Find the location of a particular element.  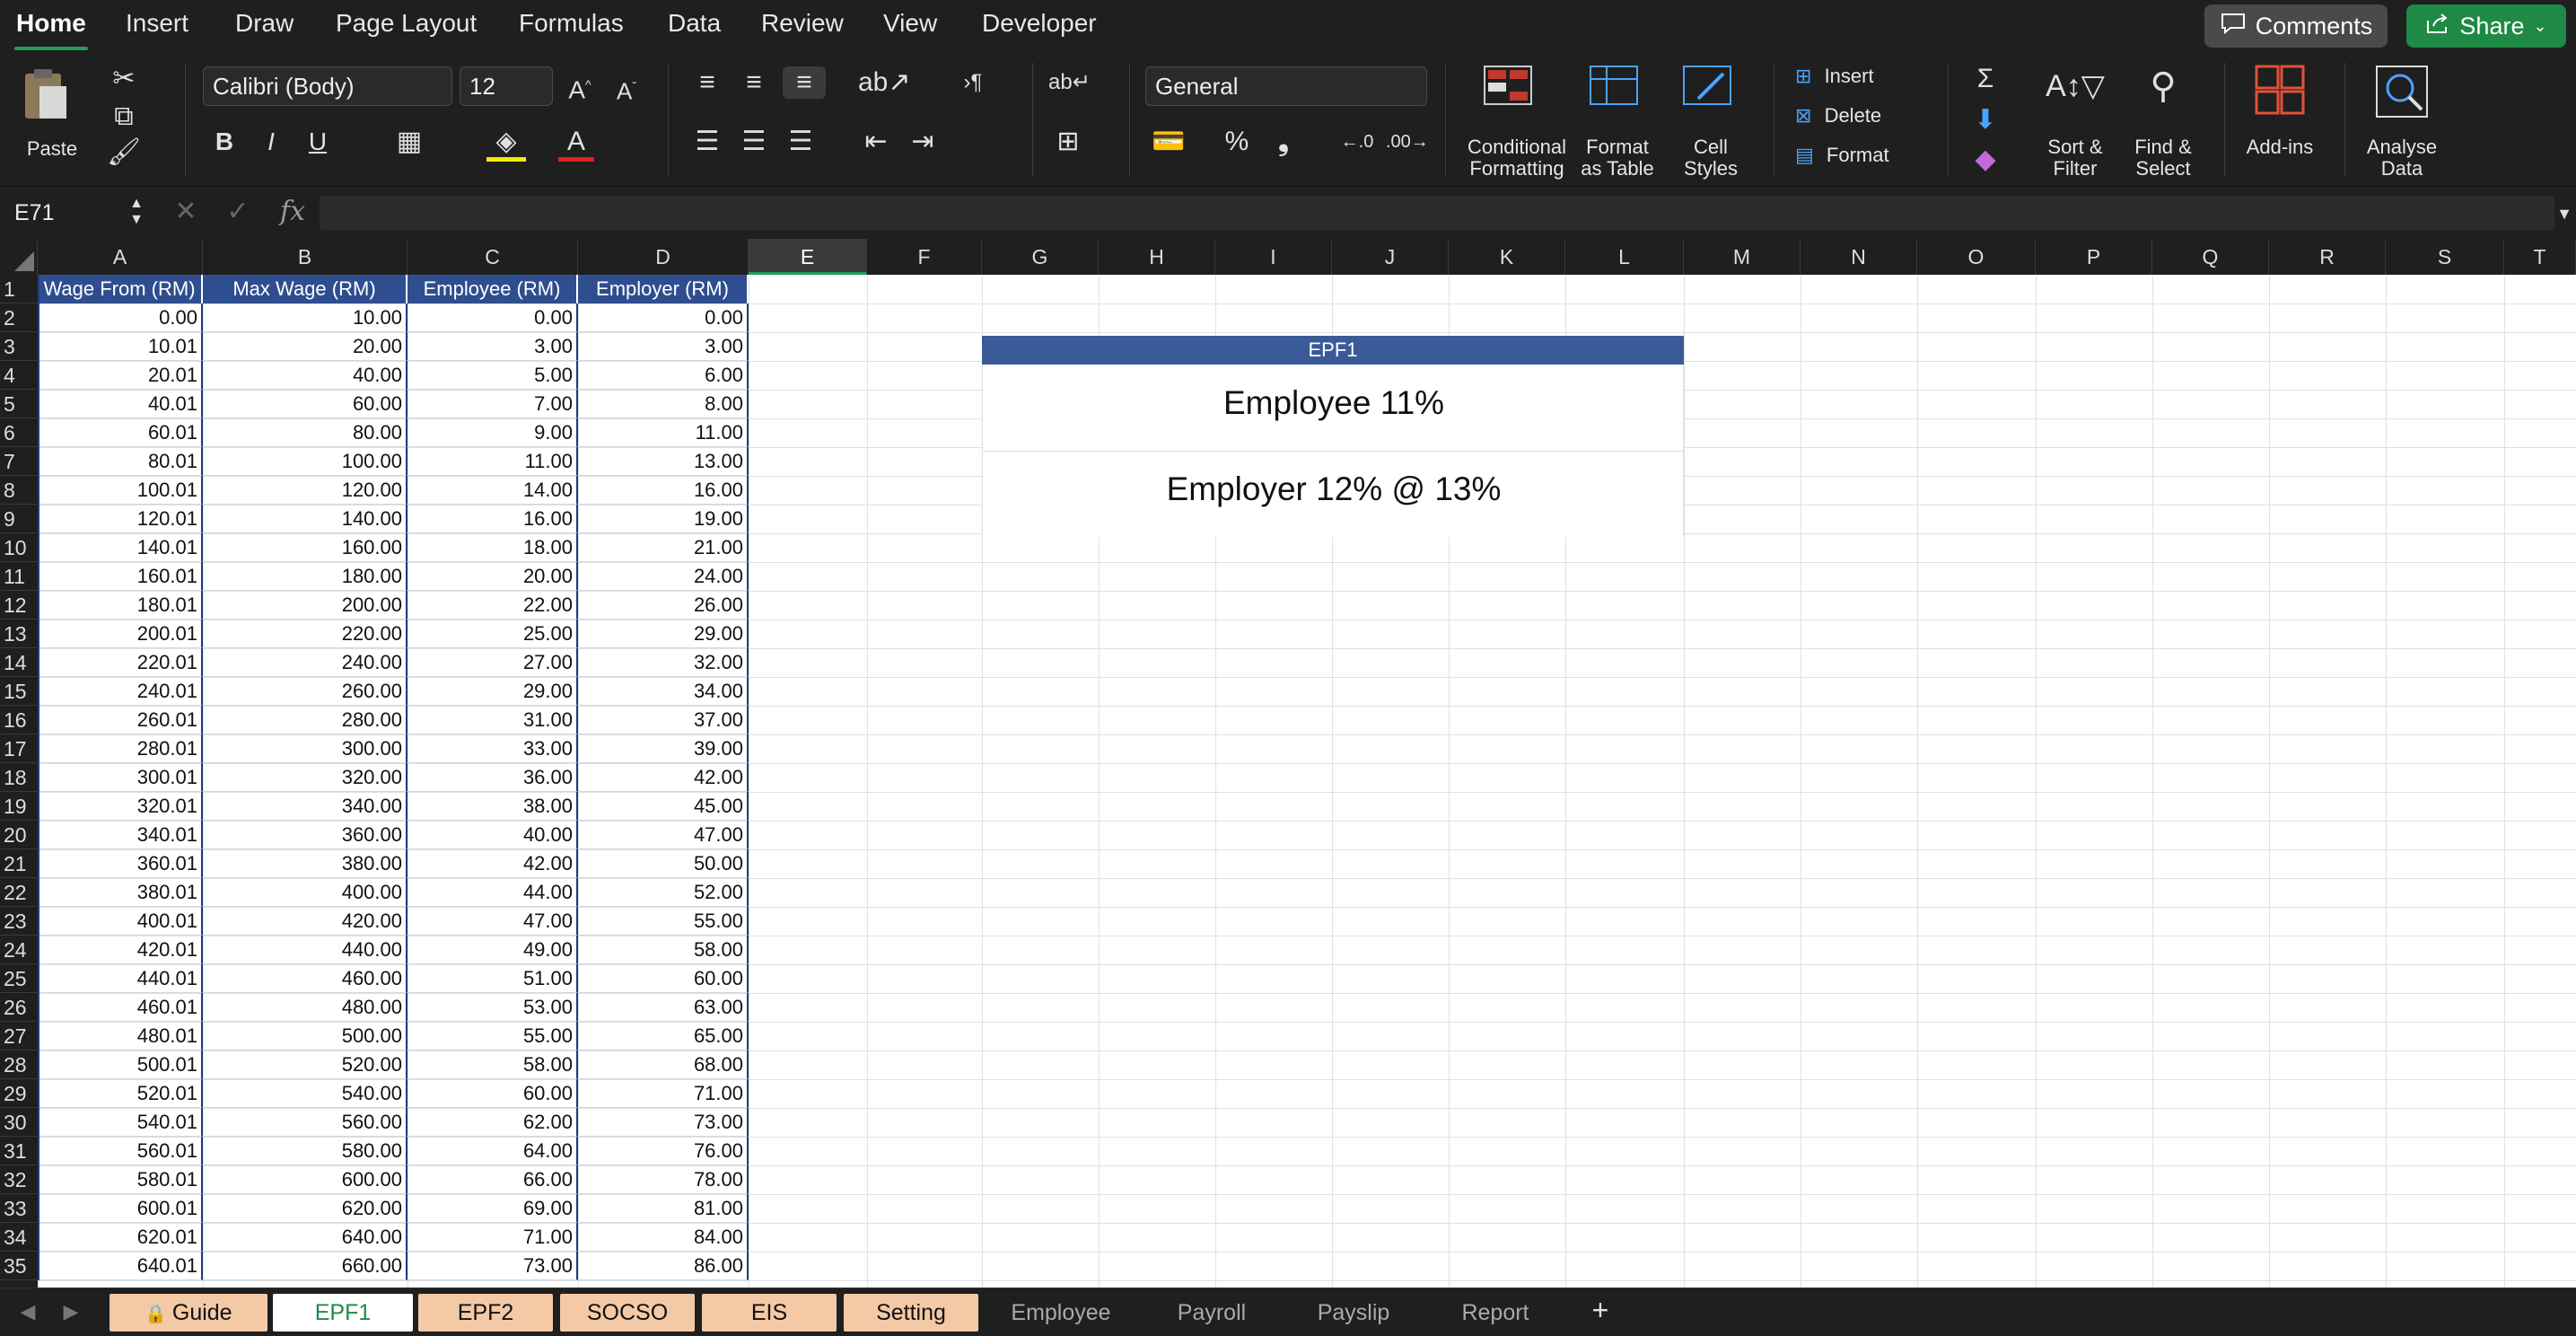

bold-button: B is located at coordinates (224, 142).